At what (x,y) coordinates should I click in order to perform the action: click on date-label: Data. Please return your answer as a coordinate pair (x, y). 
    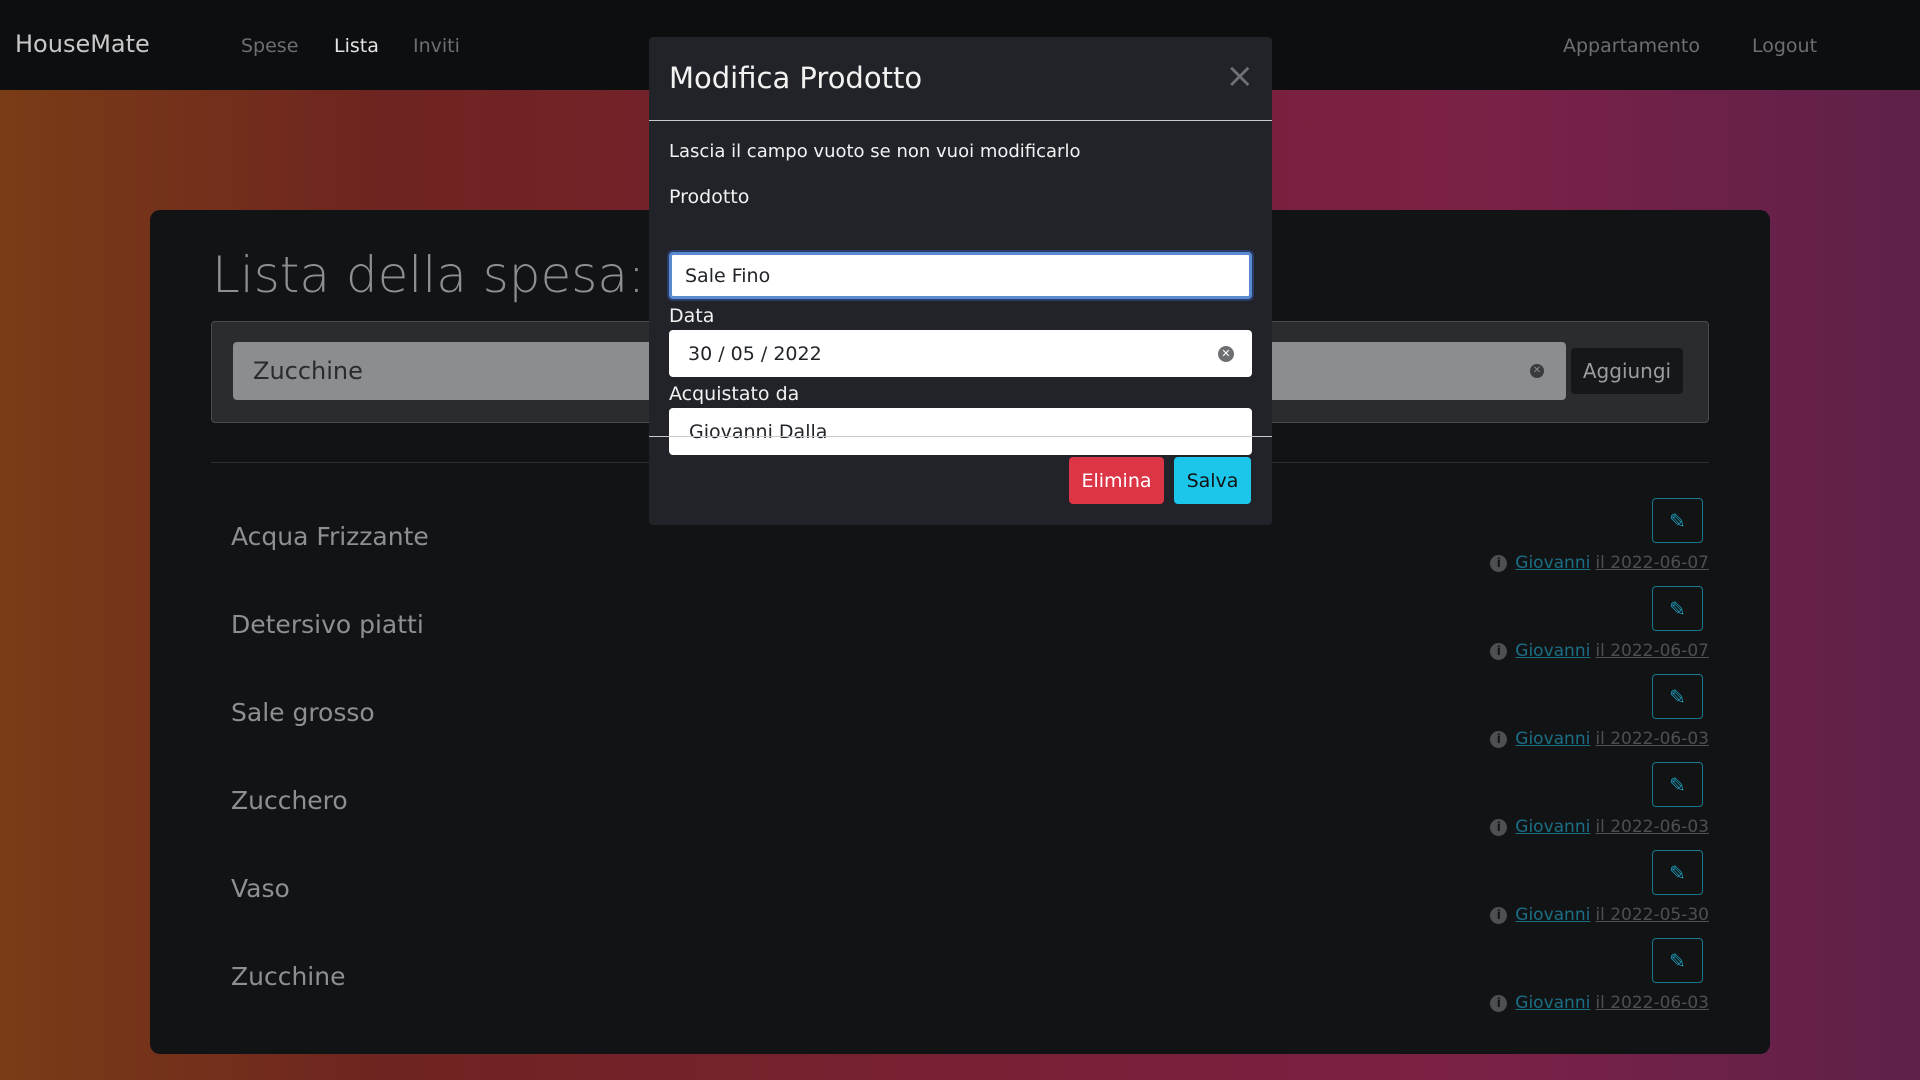
    Looking at the image, I should click on (692, 316).